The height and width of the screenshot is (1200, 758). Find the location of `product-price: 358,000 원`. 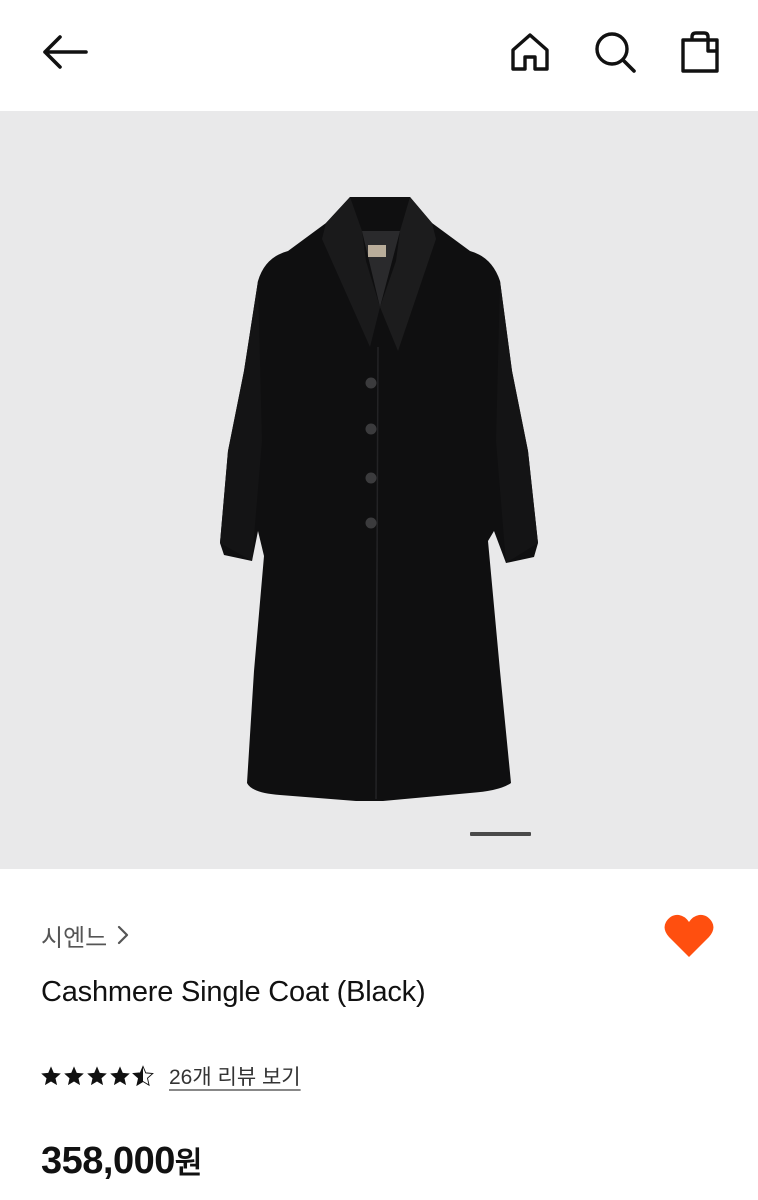

product-price: 358,000 원 is located at coordinates (121, 1160).